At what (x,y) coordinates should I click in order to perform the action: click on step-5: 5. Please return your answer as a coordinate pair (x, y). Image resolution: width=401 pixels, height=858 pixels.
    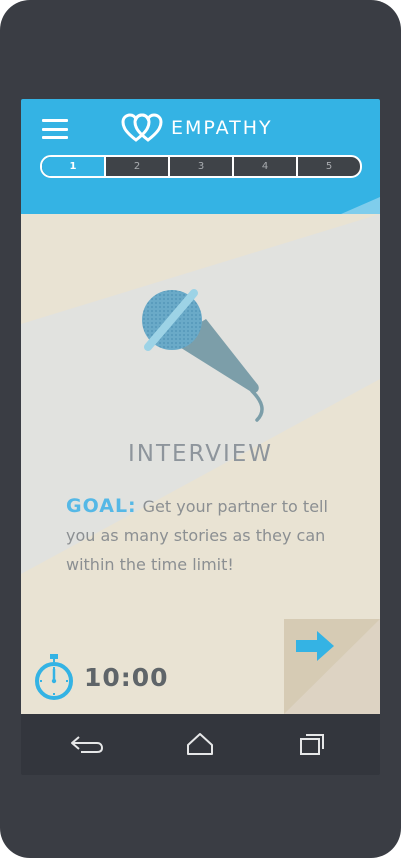
    Looking at the image, I should click on (328, 166).